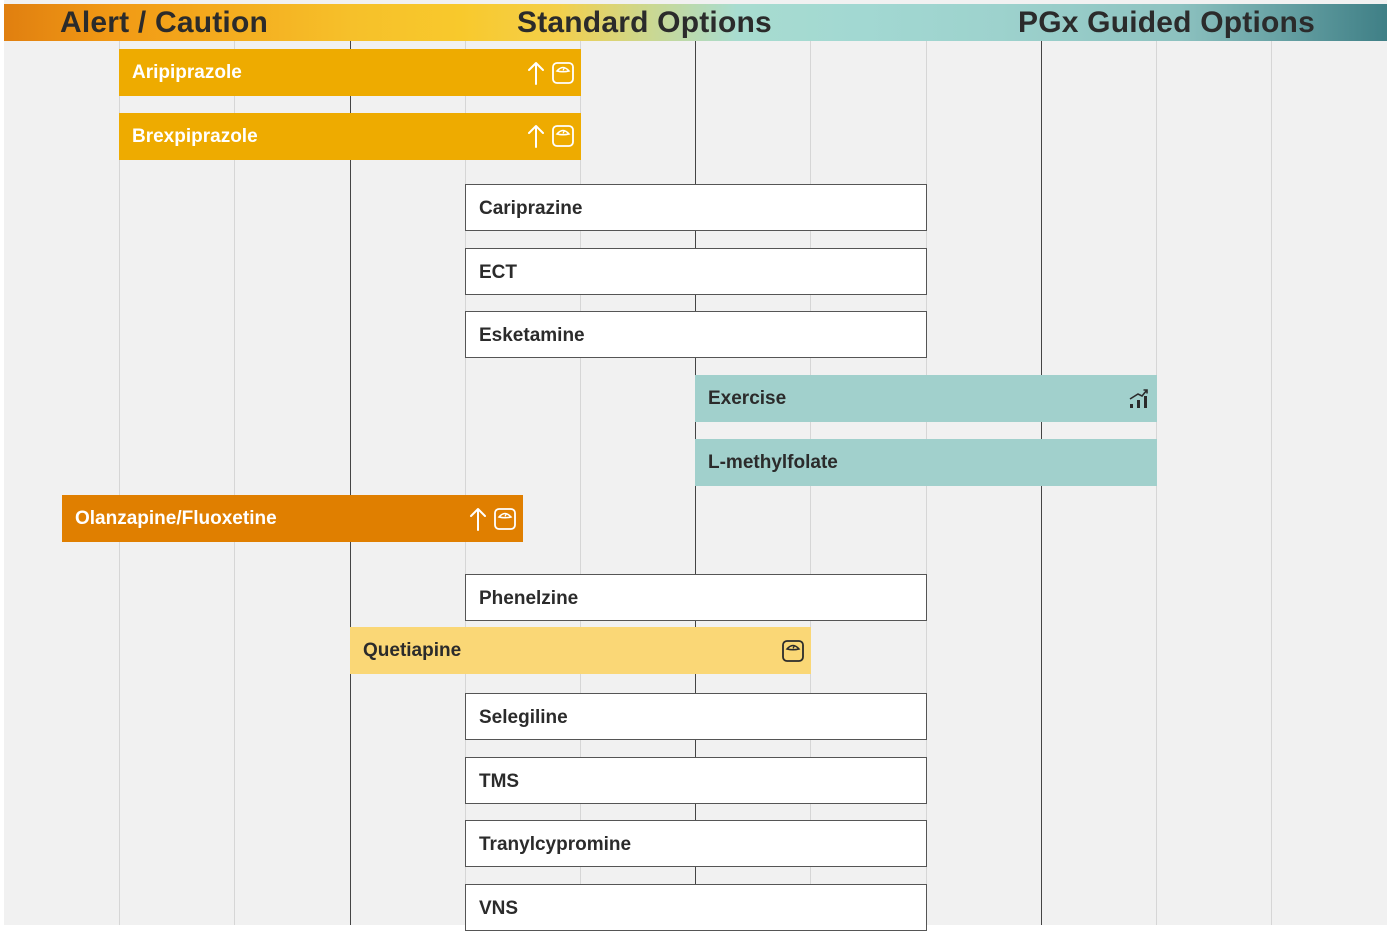  I want to click on bar-phenelzine: Phenelzine, so click(696, 597).